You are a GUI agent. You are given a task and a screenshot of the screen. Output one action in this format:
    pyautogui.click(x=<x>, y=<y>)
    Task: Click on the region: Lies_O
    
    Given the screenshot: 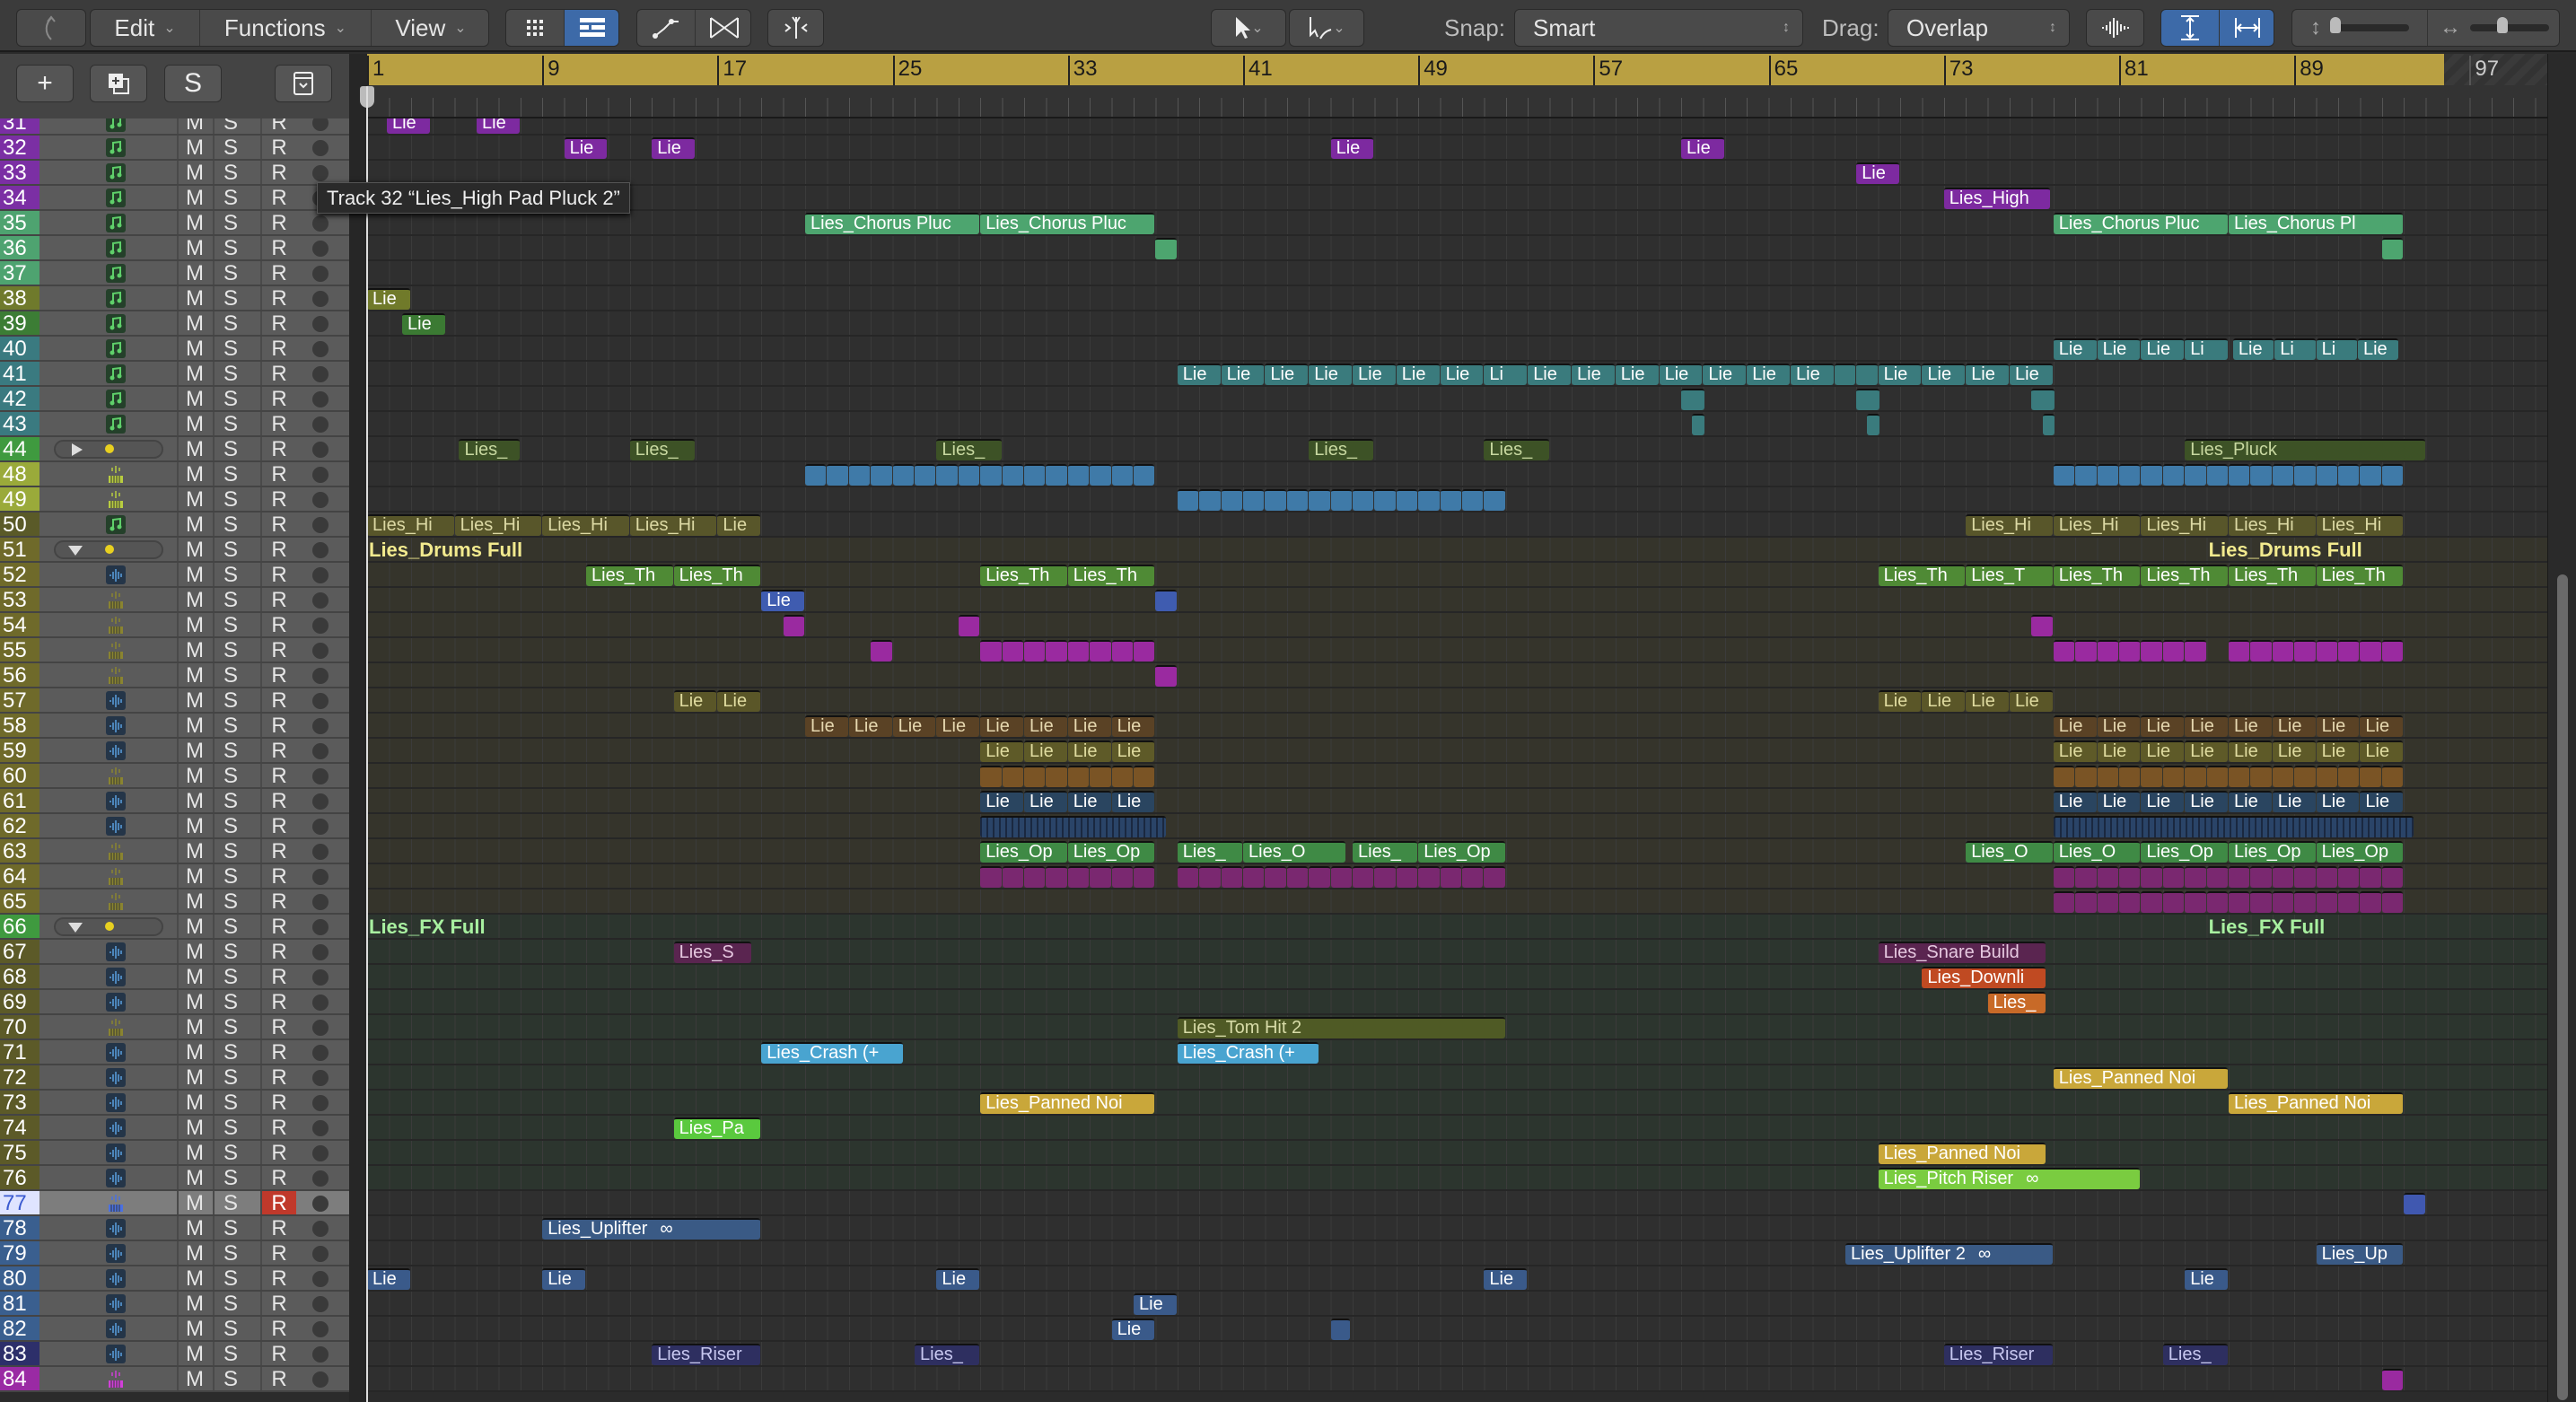 What is the action you would take?
    pyautogui.click(x=2097, y=852)
    